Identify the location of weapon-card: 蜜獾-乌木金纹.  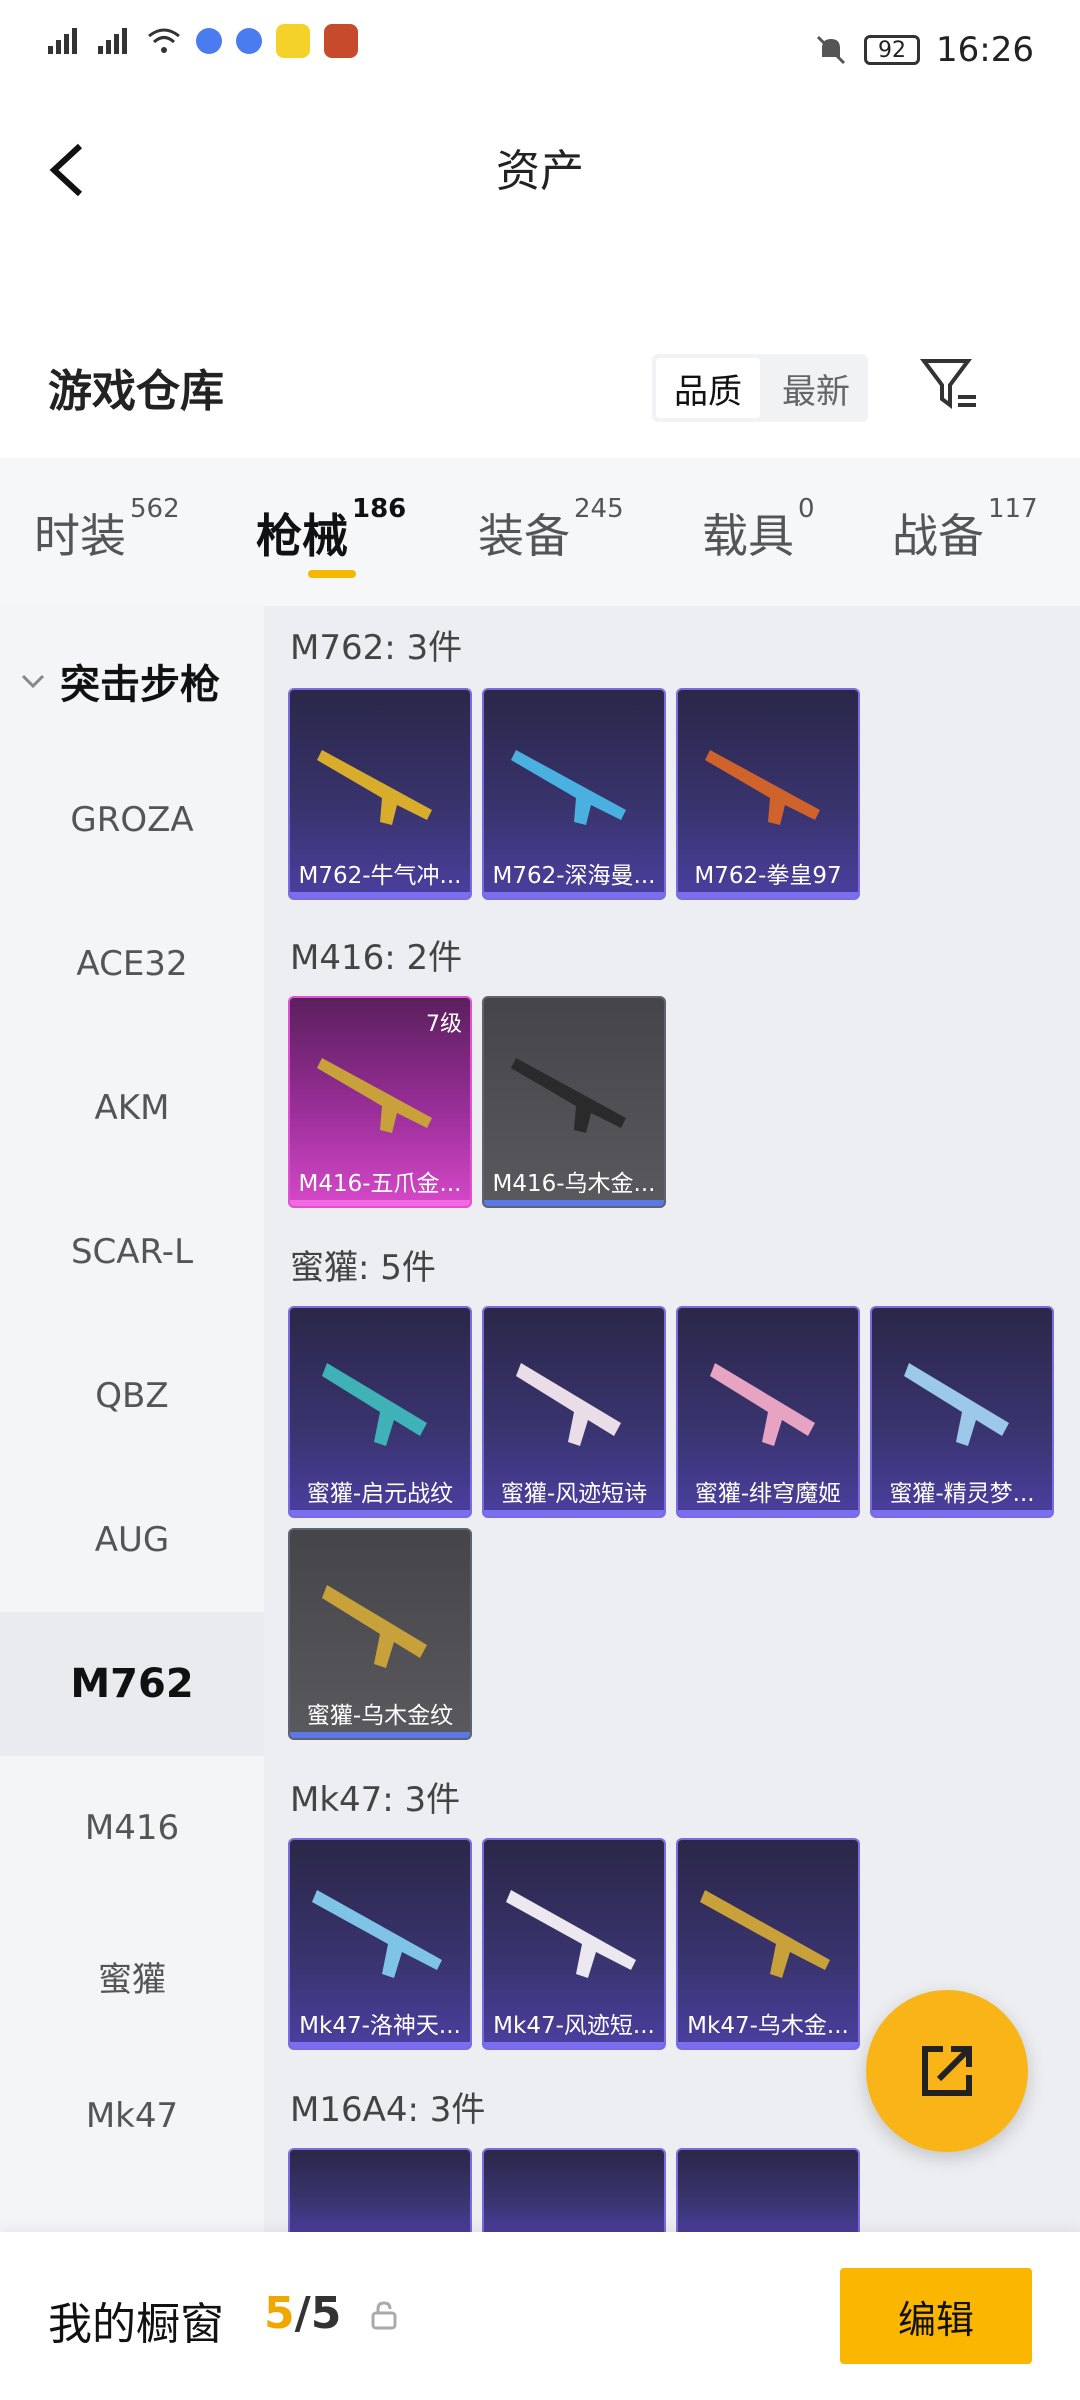
(380, 1634).